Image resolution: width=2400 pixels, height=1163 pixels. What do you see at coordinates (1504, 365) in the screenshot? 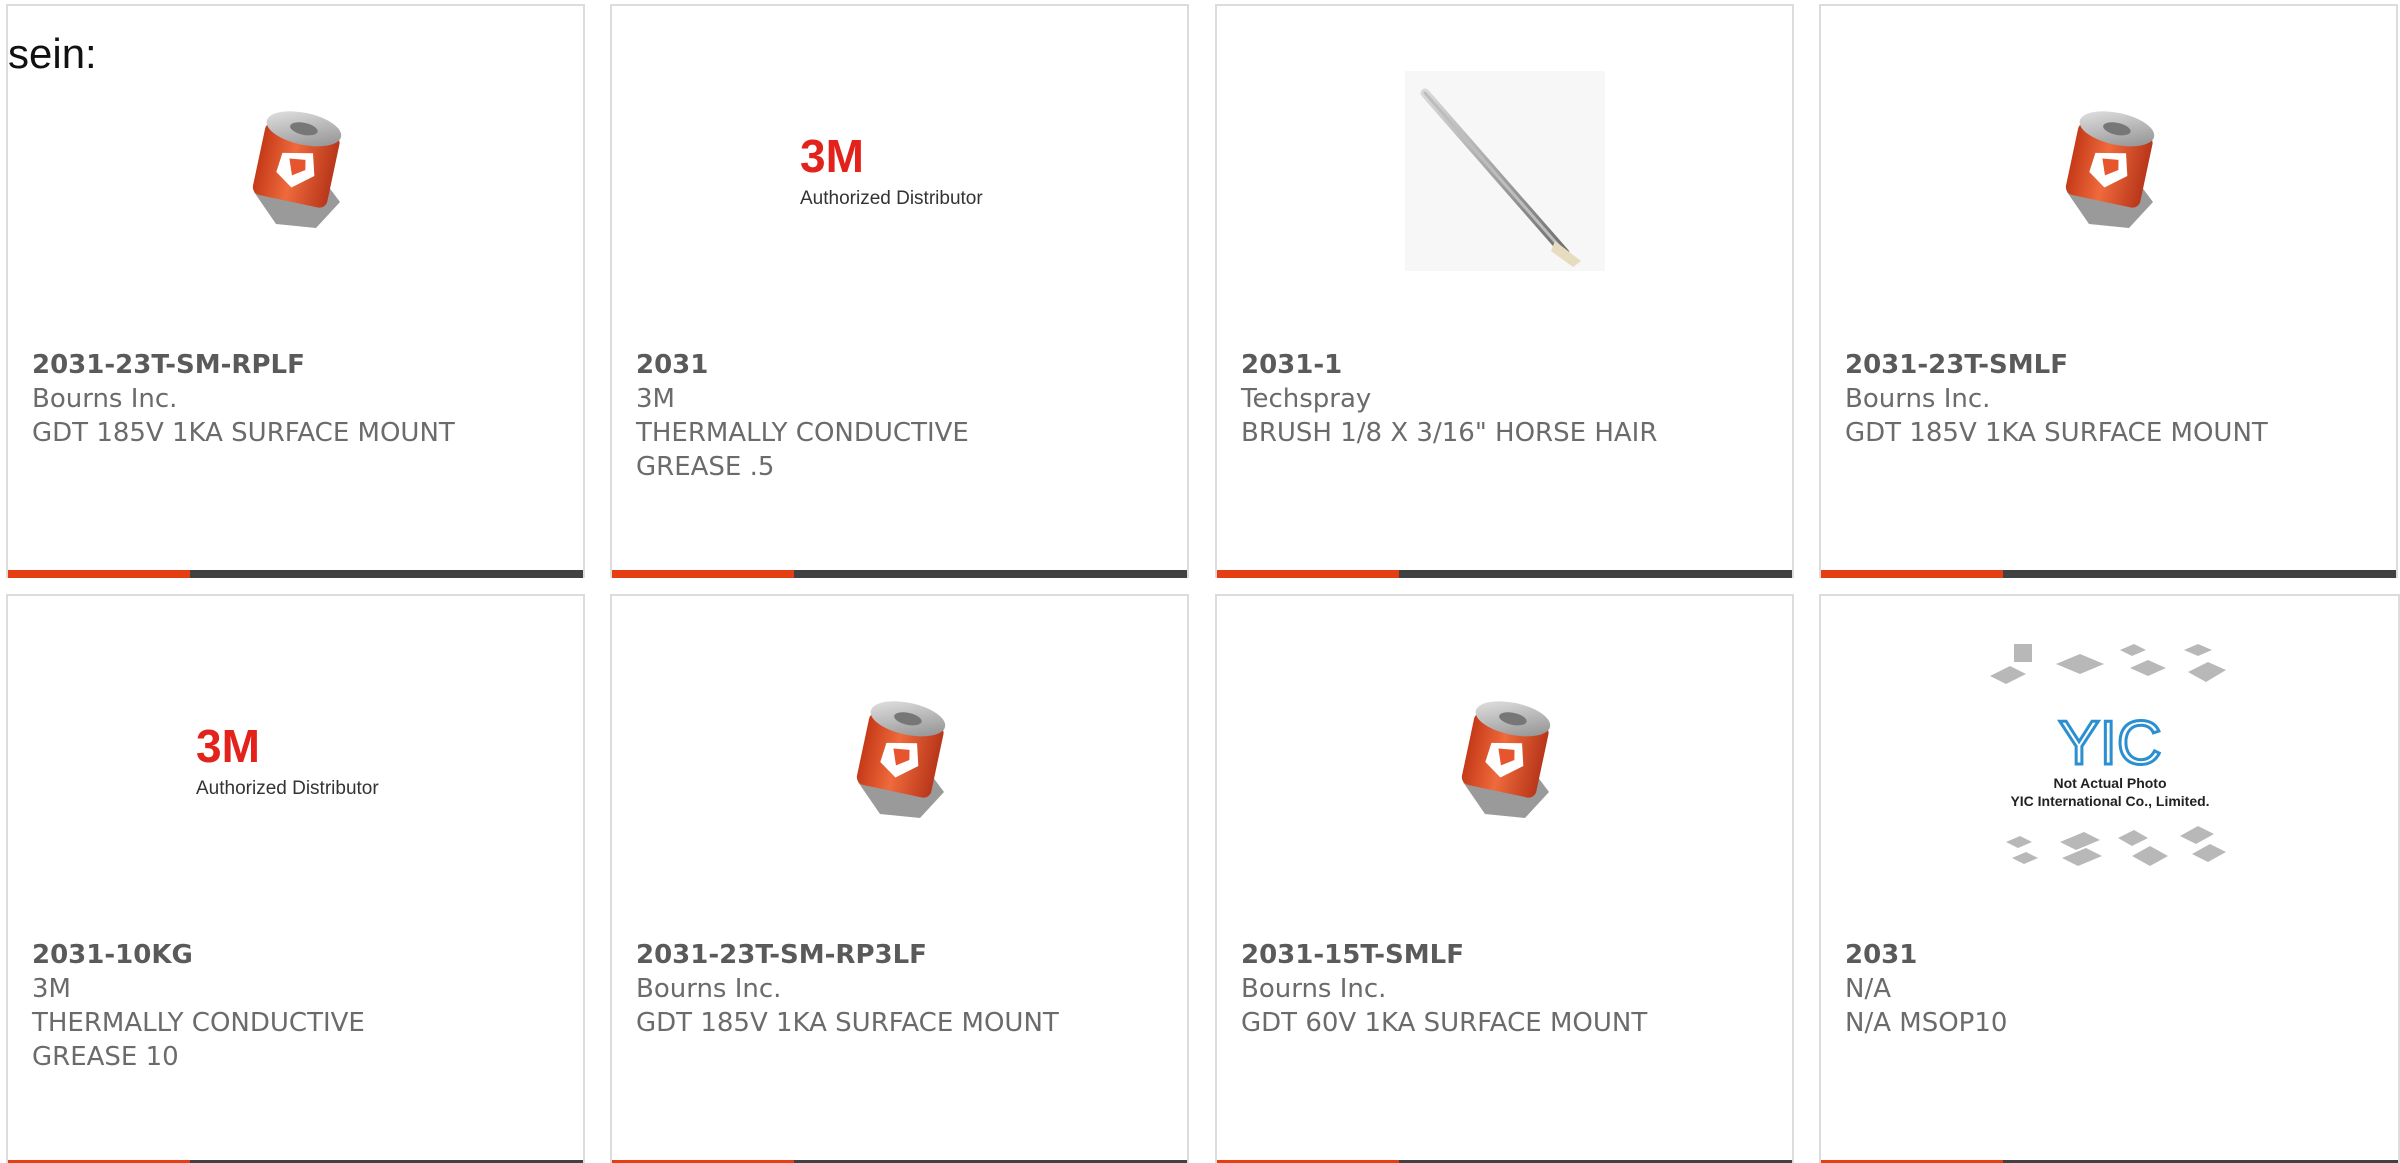
I see `part-number: 2031-1` at bounding box center [1504, 365].